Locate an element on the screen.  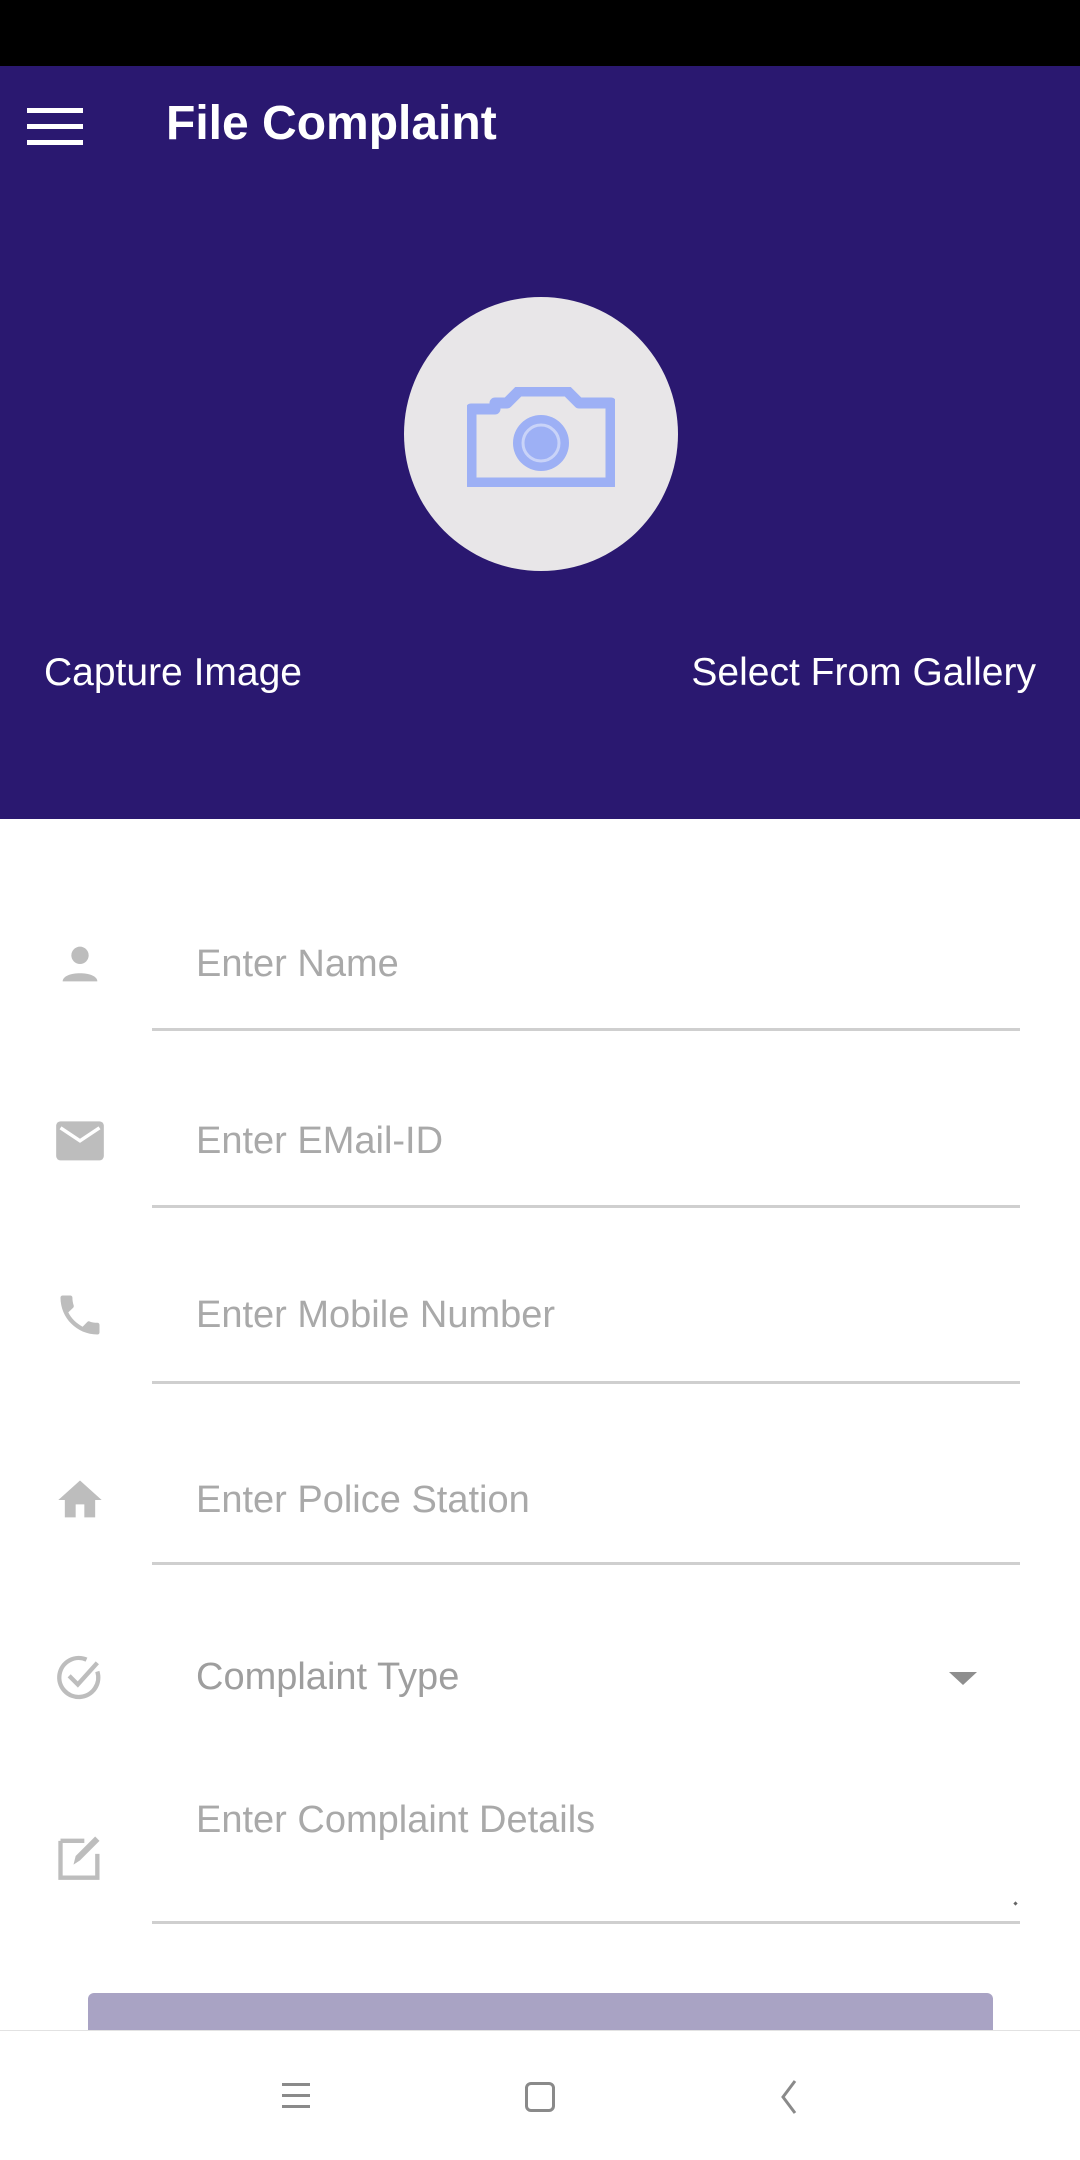
police-station-input is located at coordinates (586, 1500).